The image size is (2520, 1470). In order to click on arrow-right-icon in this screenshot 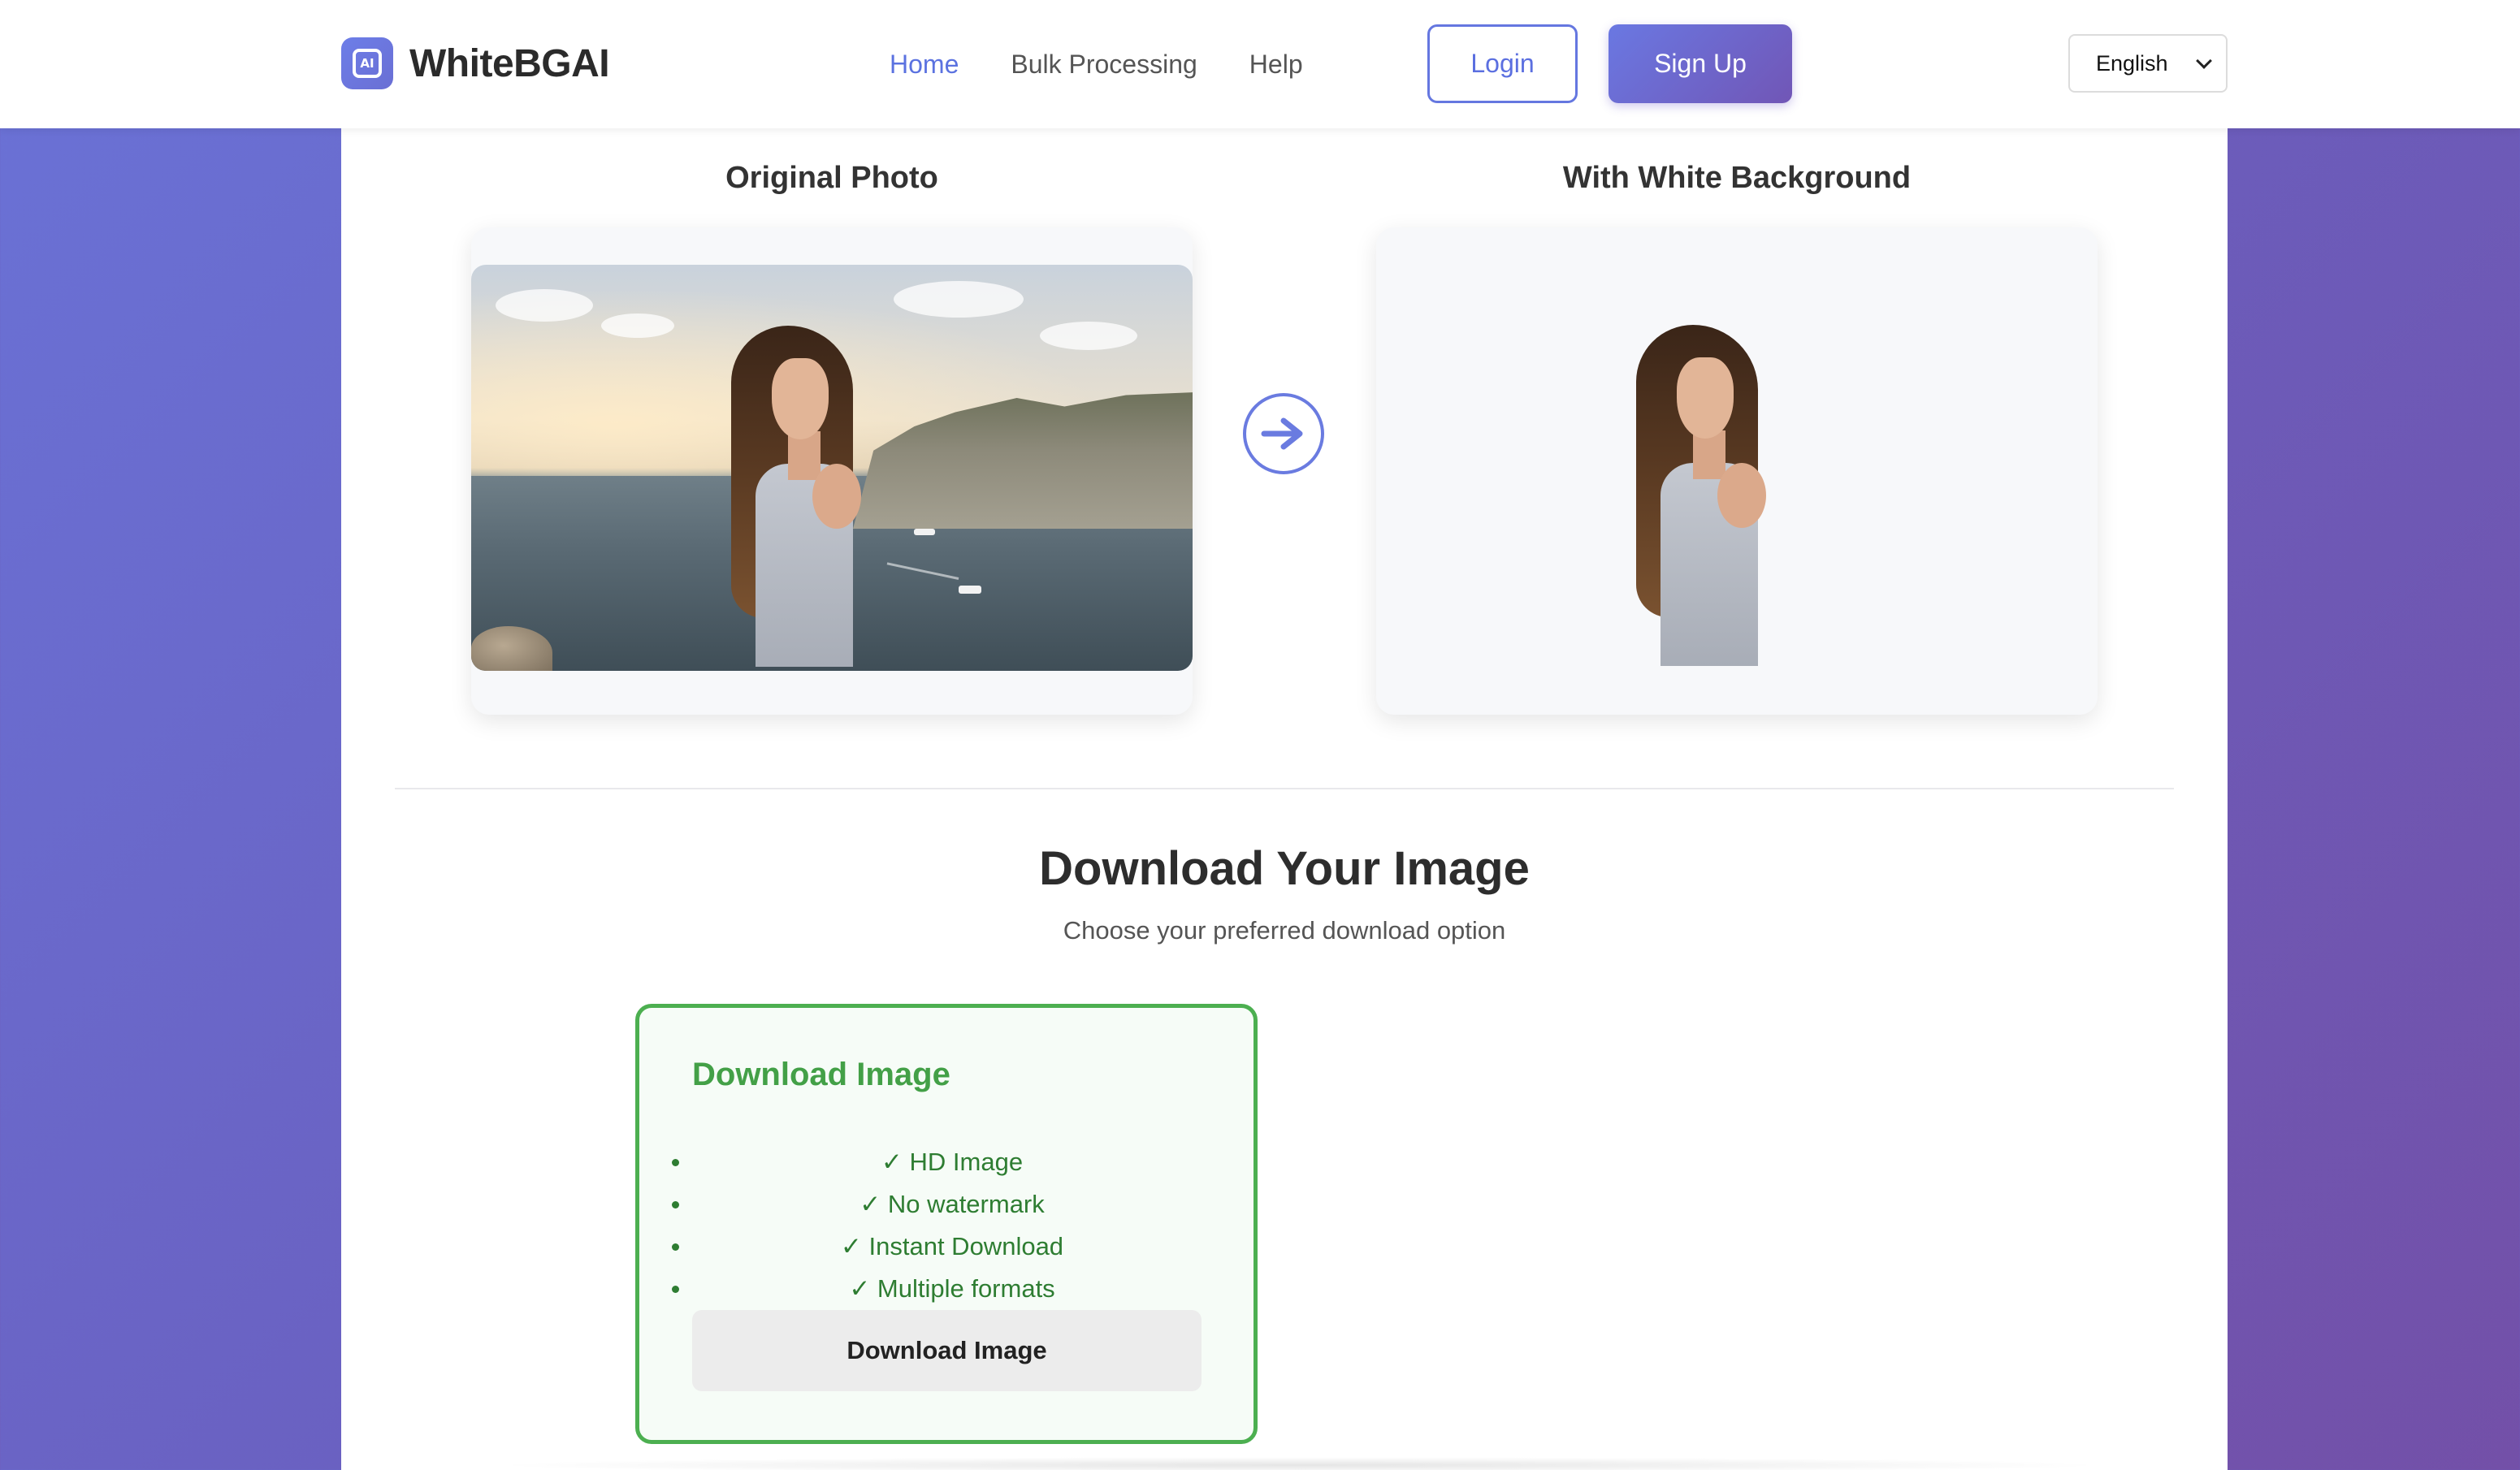, I will do `click(1284, 434)`.